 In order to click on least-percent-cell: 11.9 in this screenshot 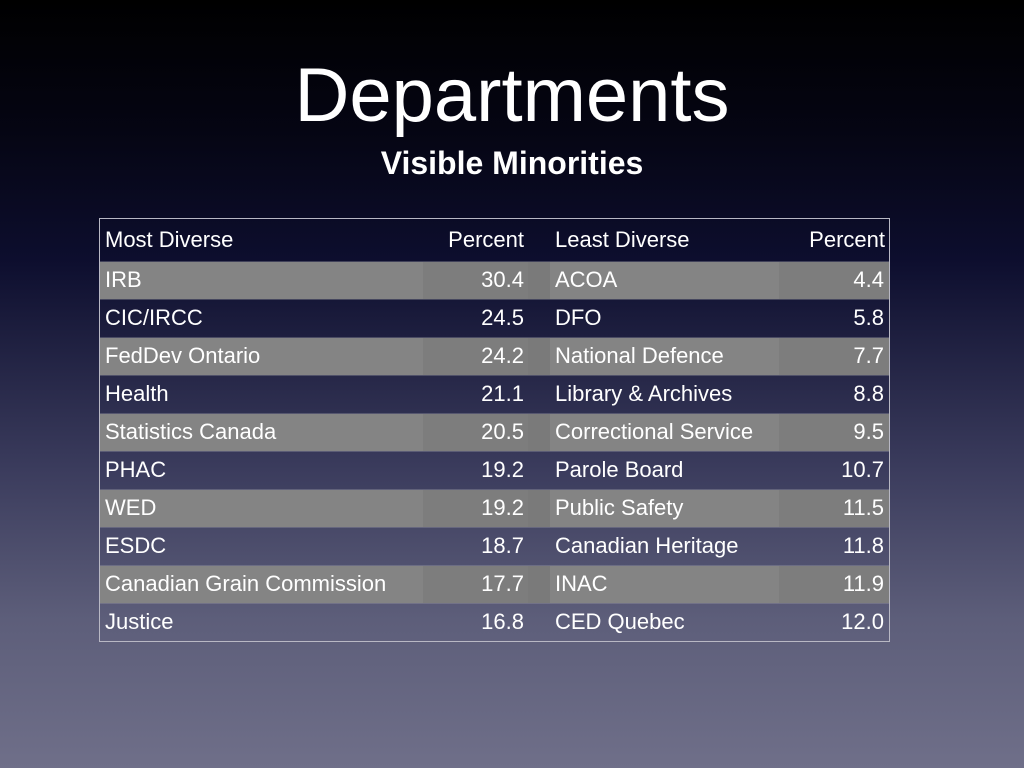, I will do `click(834, 583)`.